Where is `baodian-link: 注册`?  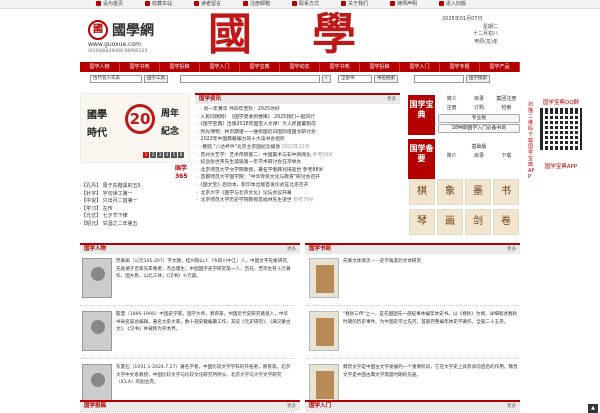 baodian-link: 注册 is located at coordinates (451, 108).